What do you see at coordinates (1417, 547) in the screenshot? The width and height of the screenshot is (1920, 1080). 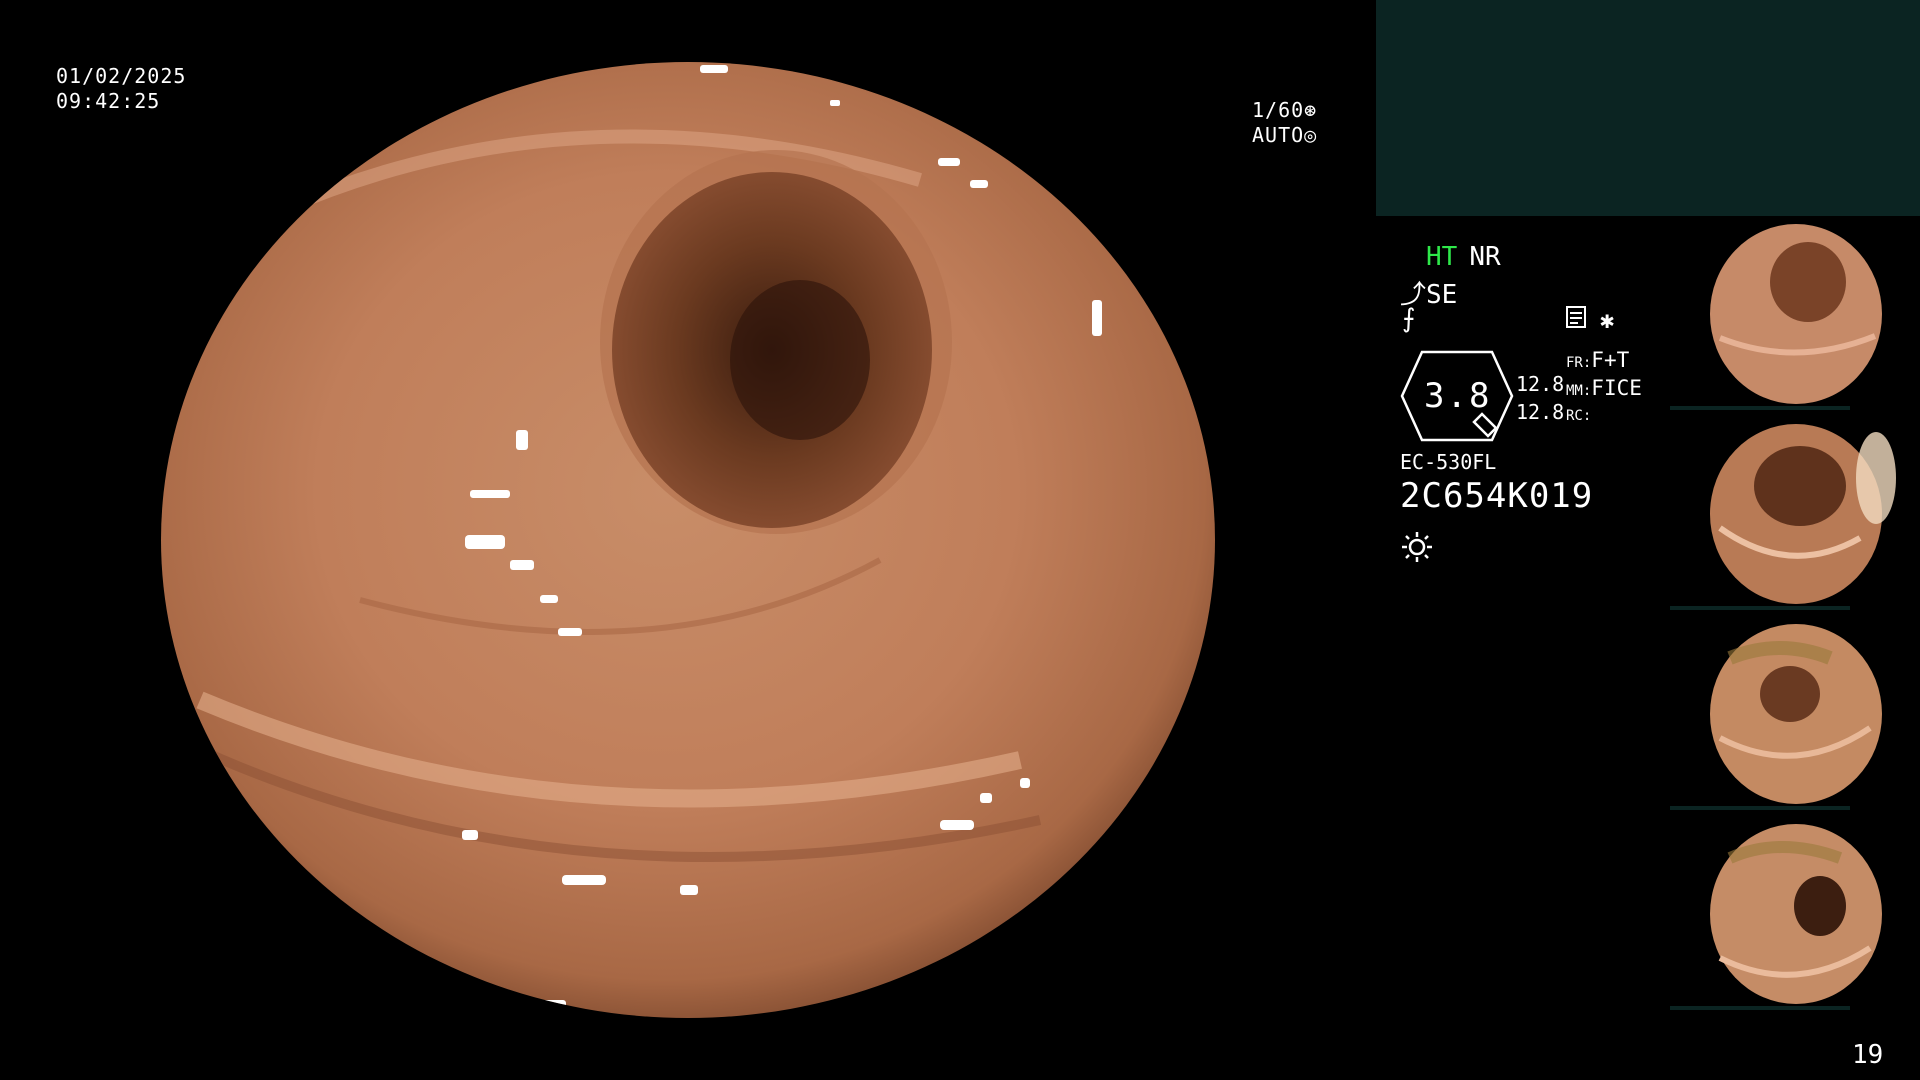 I see `light-source-icon` at bounding box center [1417, 547].